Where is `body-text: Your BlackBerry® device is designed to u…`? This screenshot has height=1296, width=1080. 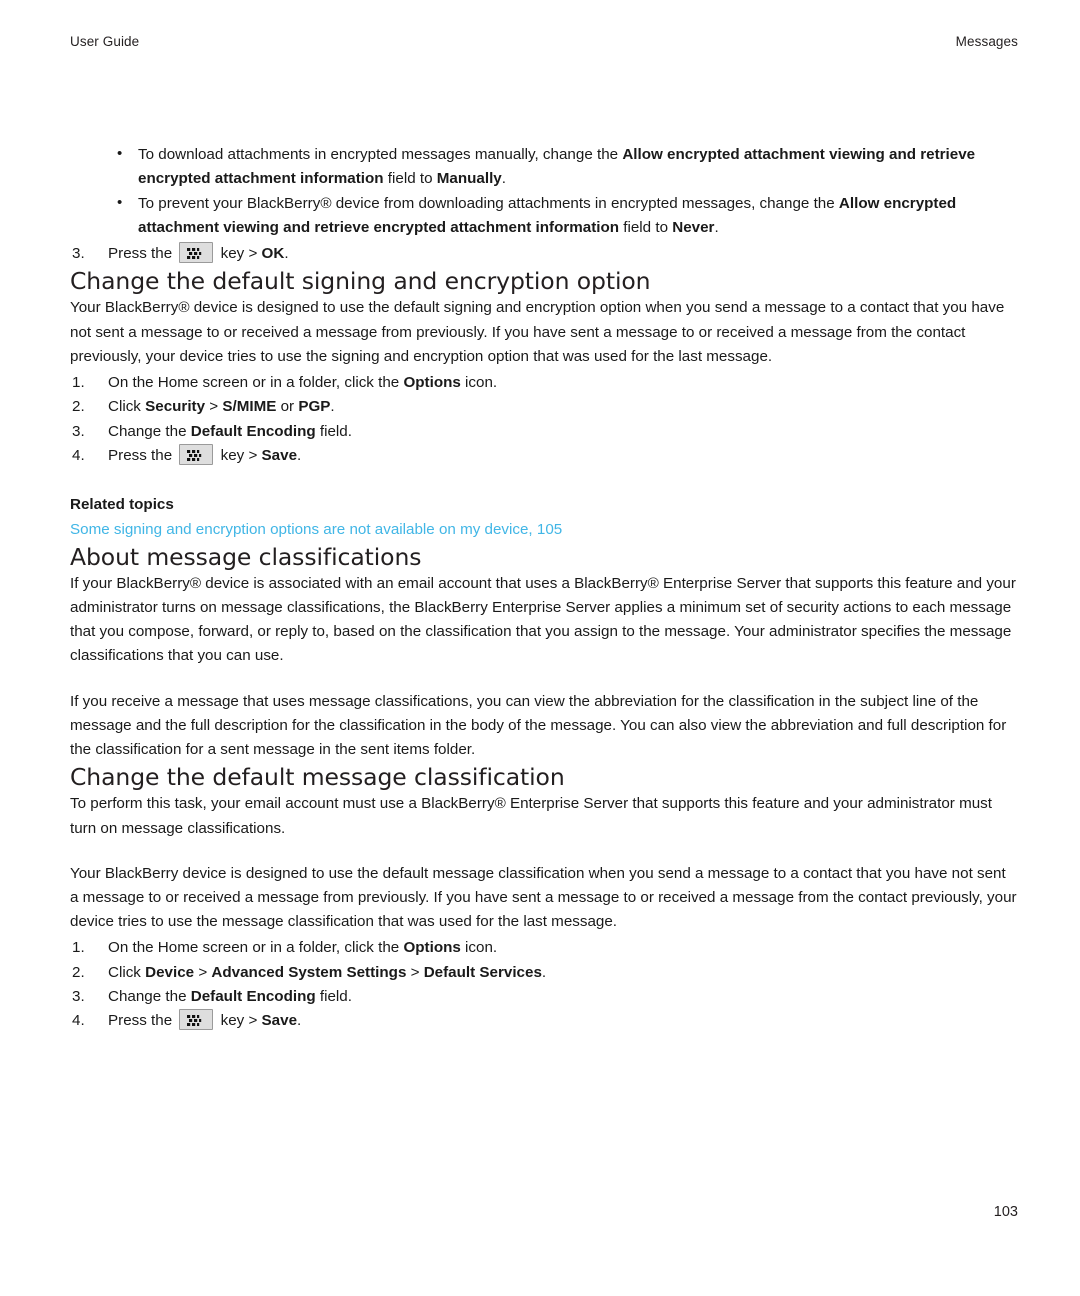
body-text: Your BlackBerry® device is designed to u… is located at coordinates (537, 332).